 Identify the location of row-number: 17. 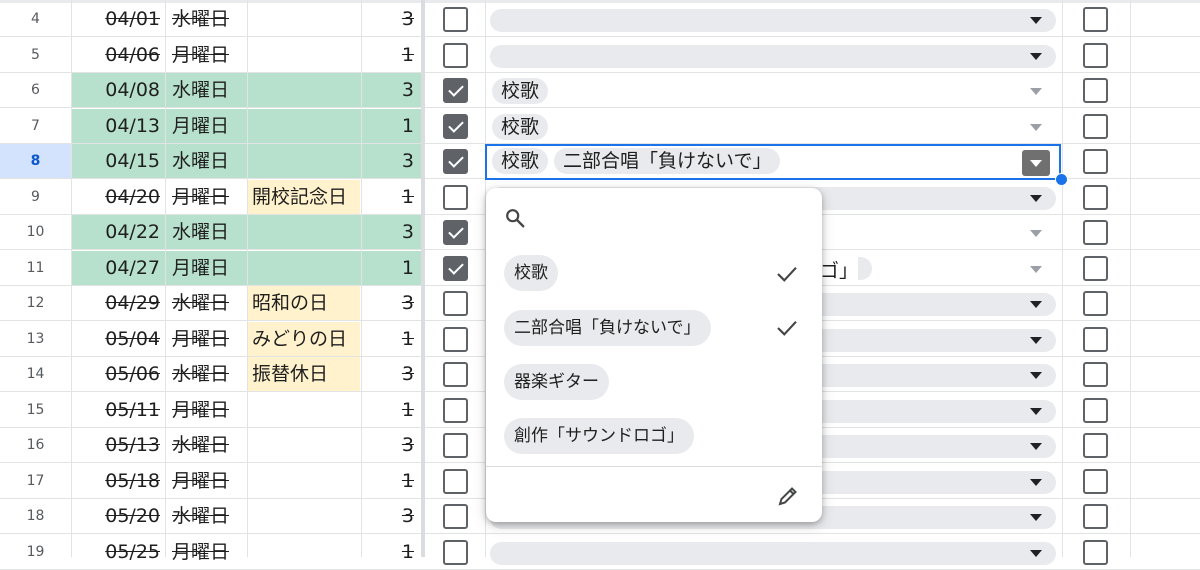
(35, 481).